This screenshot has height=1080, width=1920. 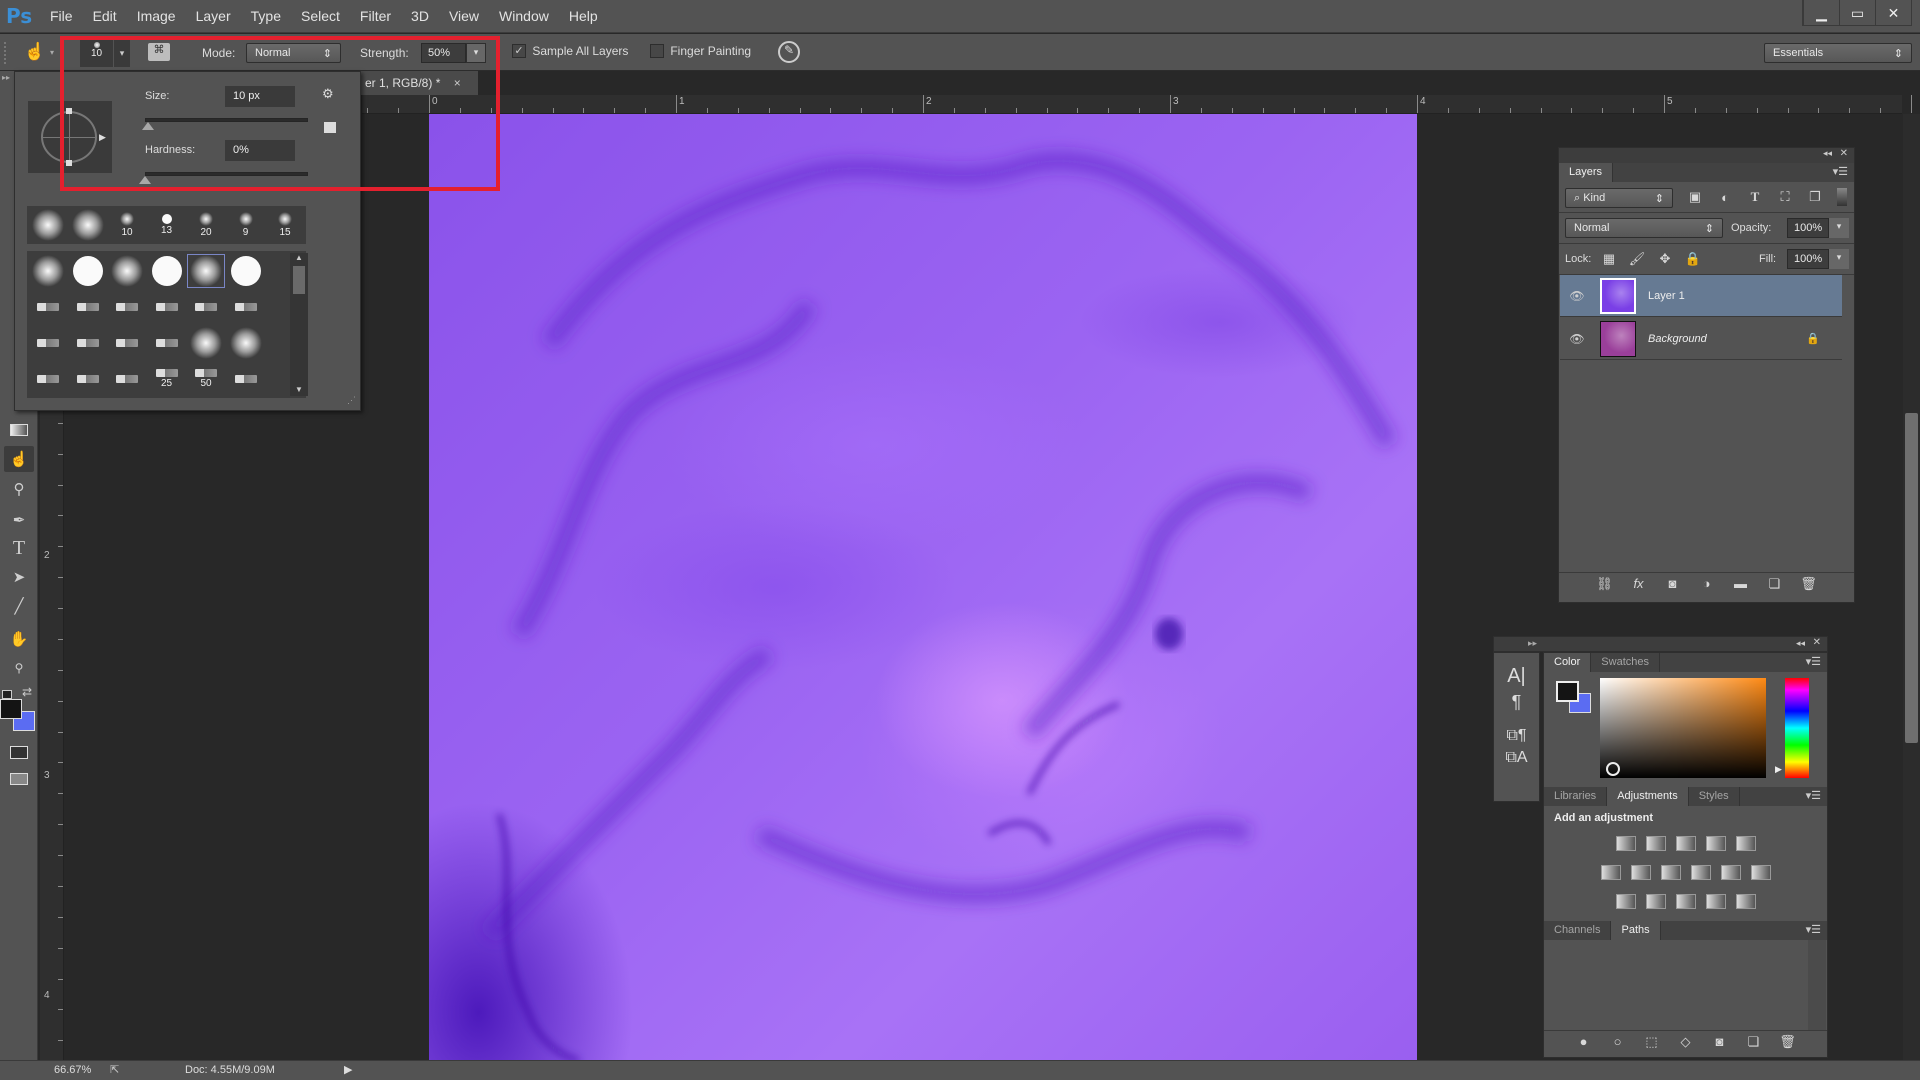 What do you see at coordinates (1745, 296) in the screenshot?
I see `layer-name: Layer 1` at bounding box center [1745, 296].